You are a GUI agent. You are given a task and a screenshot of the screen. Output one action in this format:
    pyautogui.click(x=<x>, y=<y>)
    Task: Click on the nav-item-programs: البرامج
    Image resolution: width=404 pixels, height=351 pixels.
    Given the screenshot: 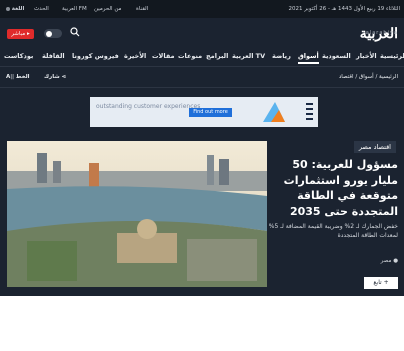 What is the action you would take?
    pyautogui.click(x=217, y=56)
    